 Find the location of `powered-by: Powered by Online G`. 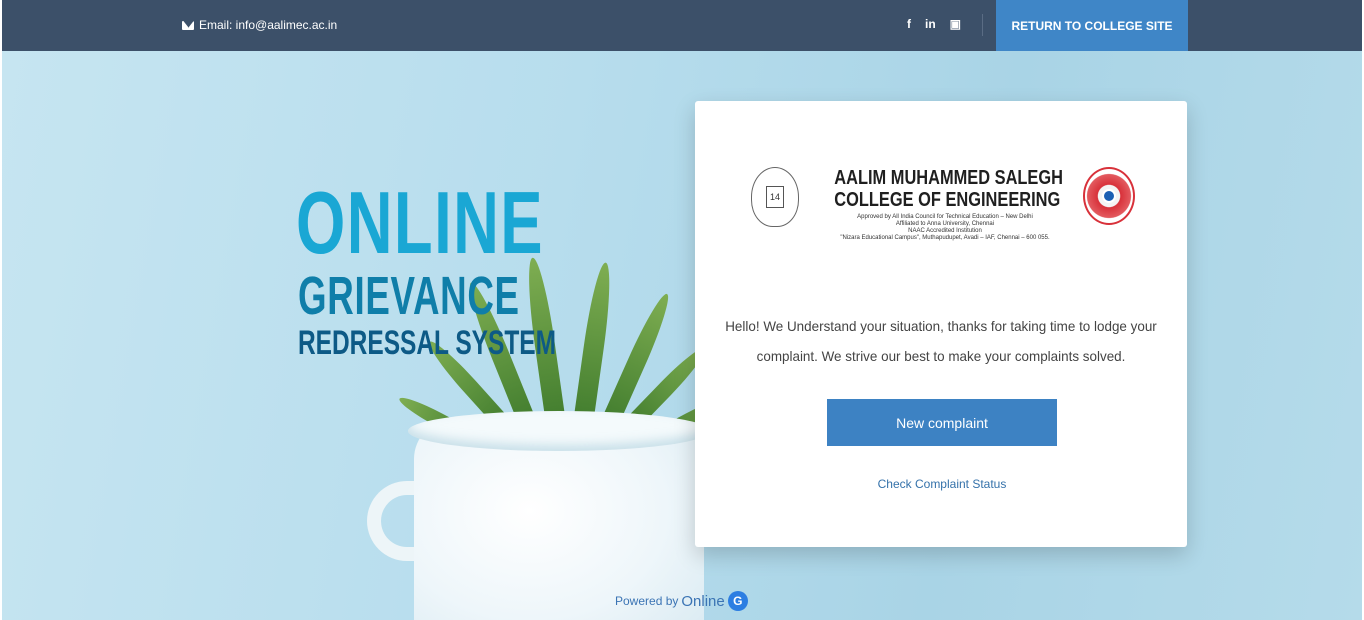

powered-by: Powered by Online G is located at coordinates (681, 601).